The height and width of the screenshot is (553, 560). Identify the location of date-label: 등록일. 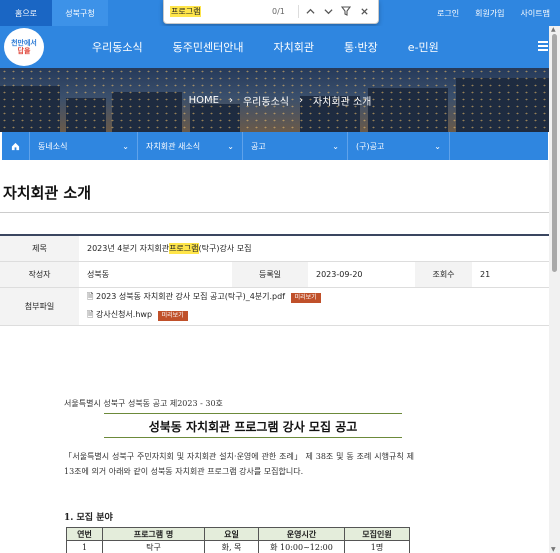
(270, 274).